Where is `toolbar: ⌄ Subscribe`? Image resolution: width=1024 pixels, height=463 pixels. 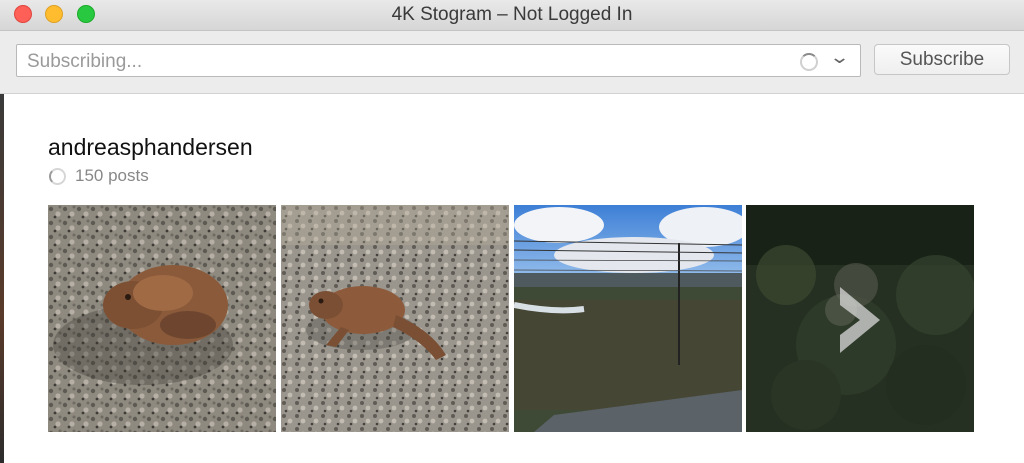 toolbar: ⌄ Subscribe is located at coordinates (512, 62).